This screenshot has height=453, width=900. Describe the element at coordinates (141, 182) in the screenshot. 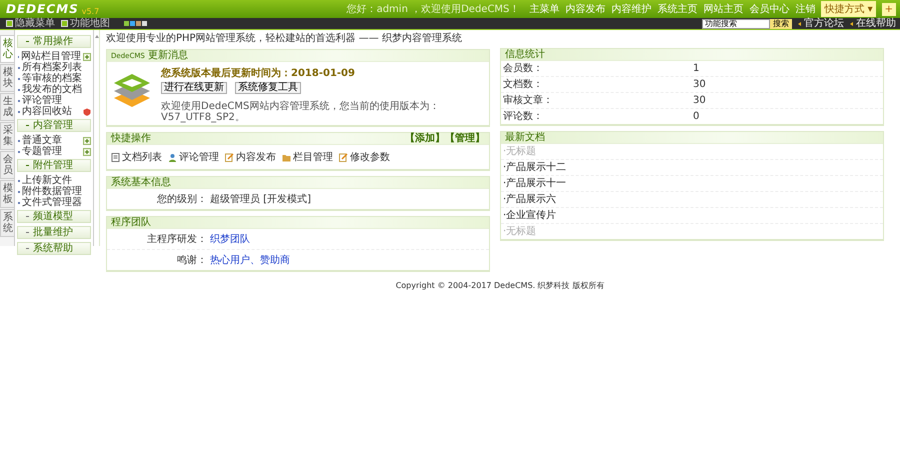

I see `panel-title: 系统基本信息` at that location.